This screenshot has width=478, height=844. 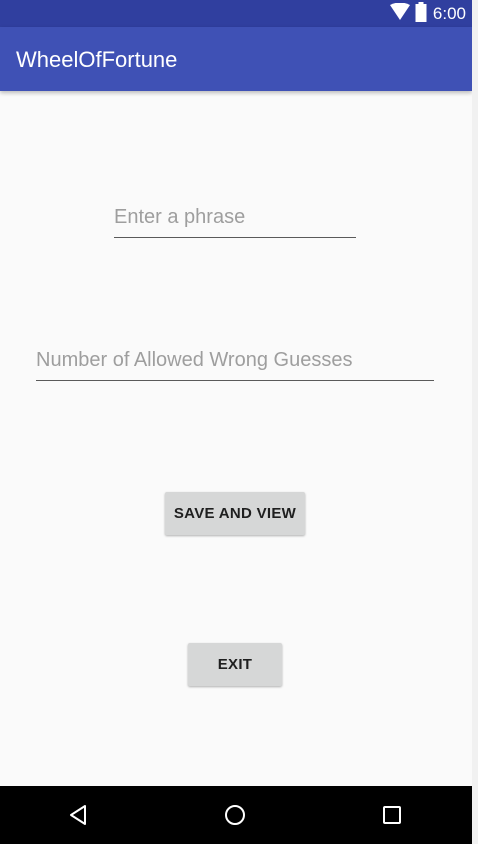 What do you see at coordinates (421, 14) in the screenshot?
I see `battery-icon` at bounding box center [421, 14].